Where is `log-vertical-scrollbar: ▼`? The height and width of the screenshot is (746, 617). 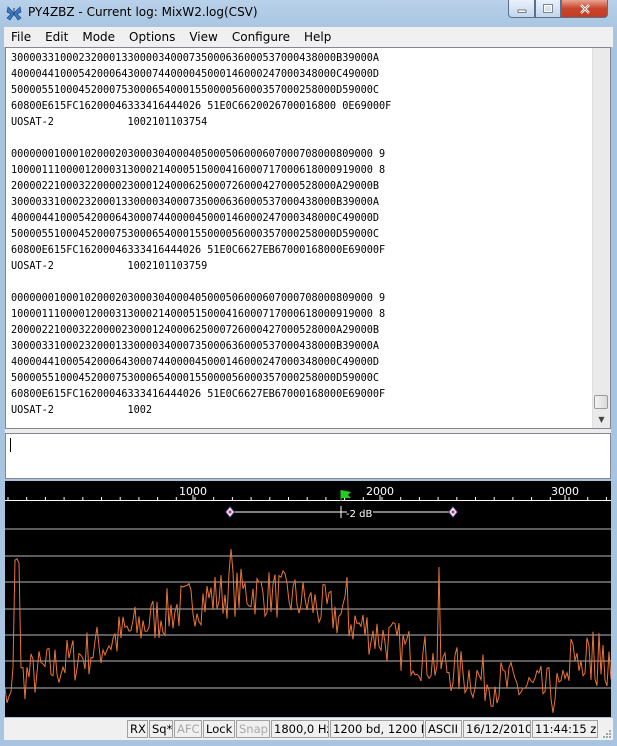
log-vertical-scrollbar: ▼ is located at coordinates (601, 238).